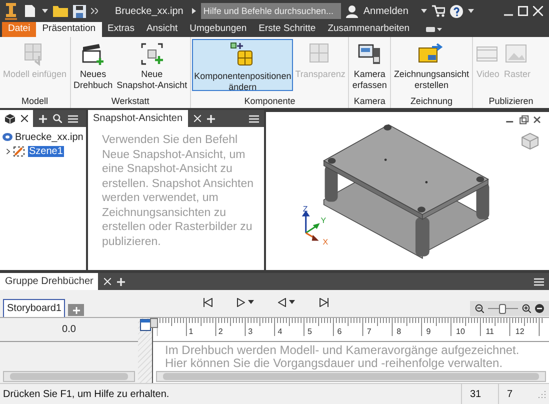 The width and height of the screenshot is (549, 404). What do you see at coordinates (324, 302) in the screenshot?
I see `skip-to-end-icon` at bounding box center [324, 302].